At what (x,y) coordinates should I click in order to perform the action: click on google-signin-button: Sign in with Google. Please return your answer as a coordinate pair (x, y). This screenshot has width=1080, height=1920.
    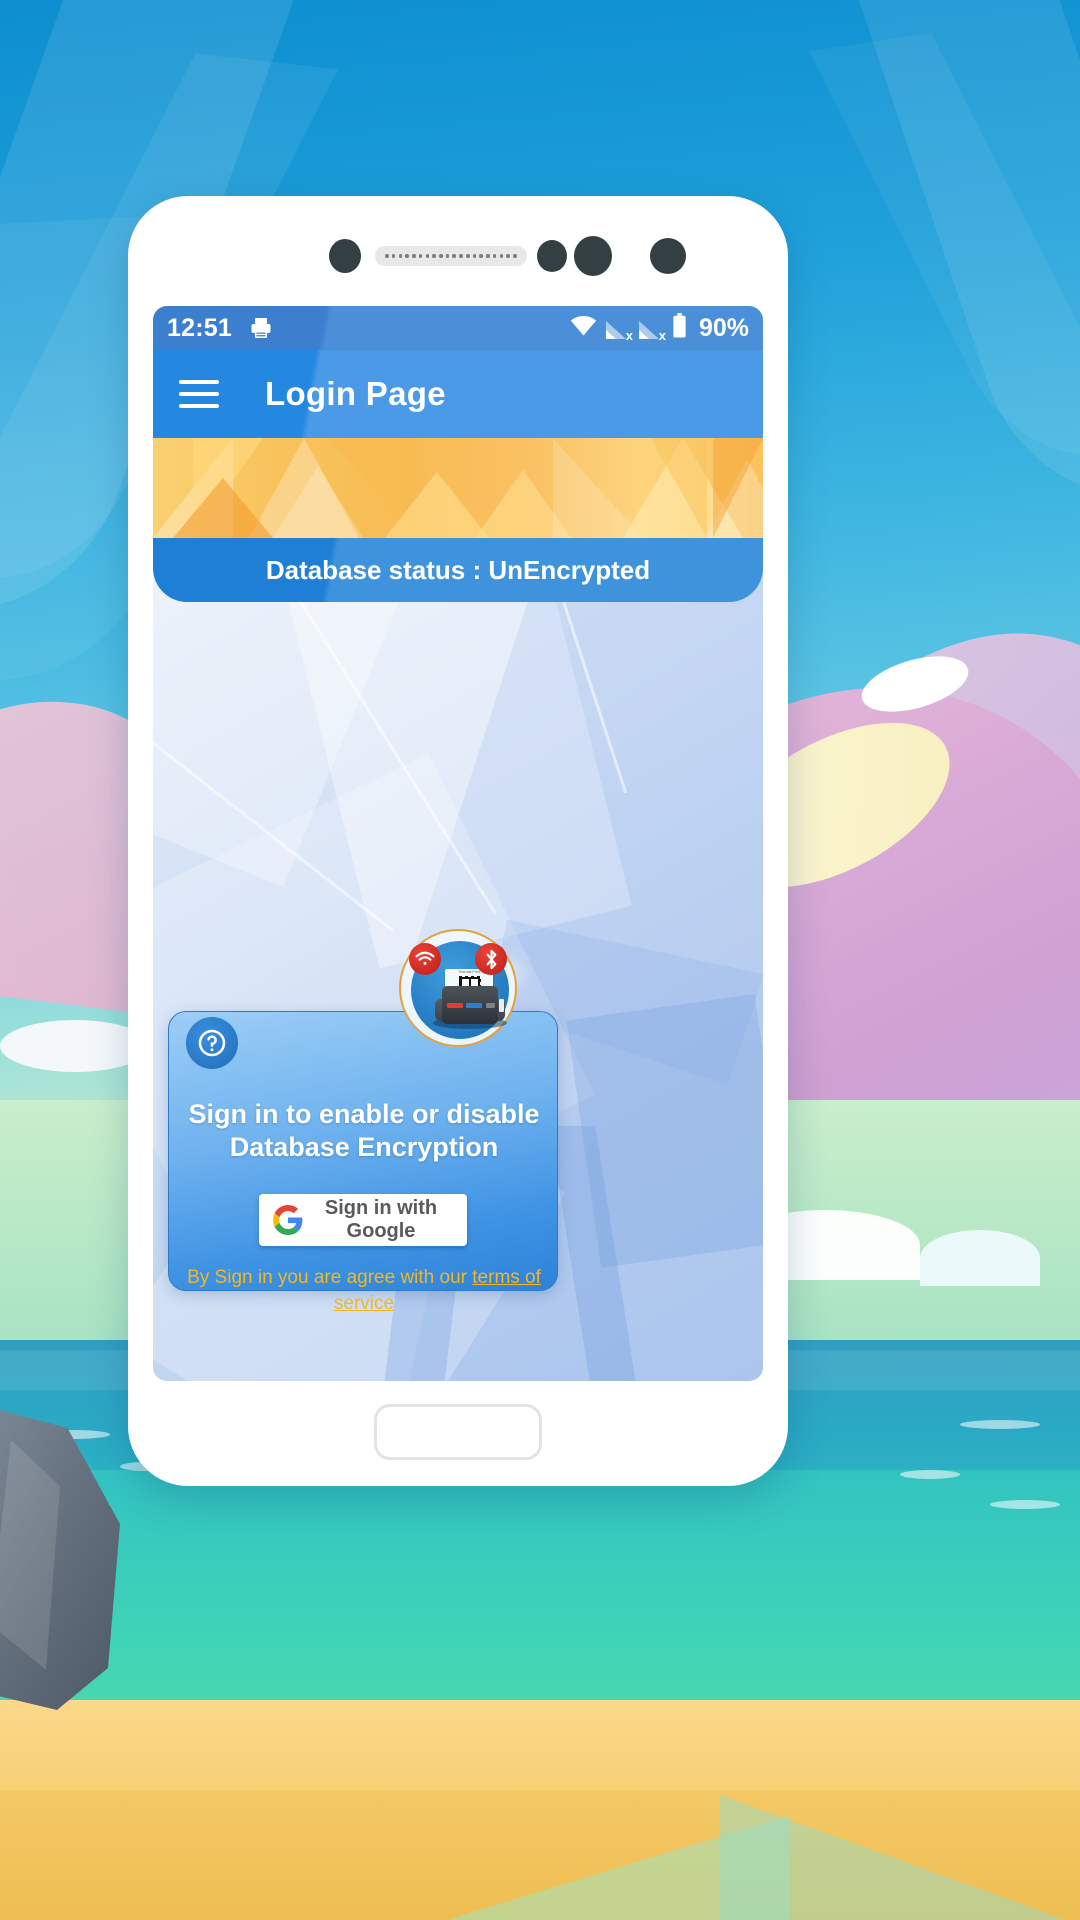
    Looking at the image, I should click on (363, 1220).